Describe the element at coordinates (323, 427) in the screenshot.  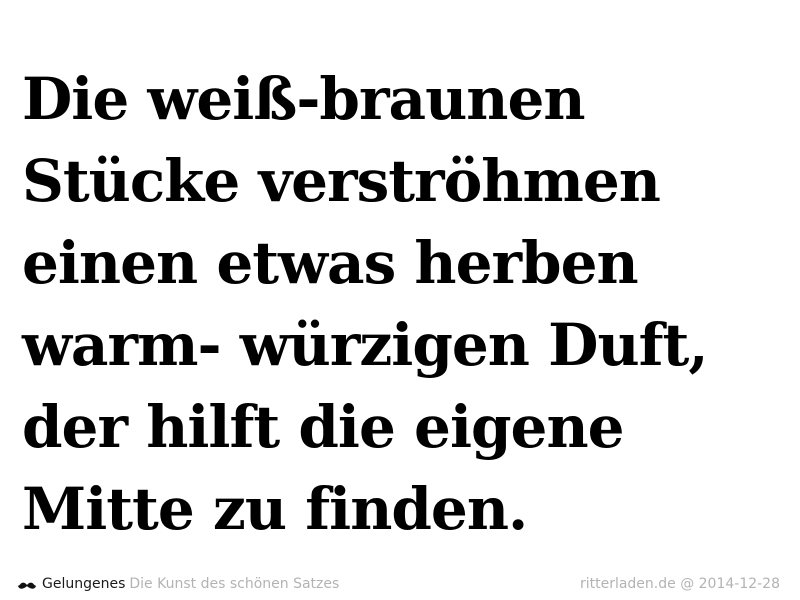
I see `quote-line: der hilft die eigene` at that location.